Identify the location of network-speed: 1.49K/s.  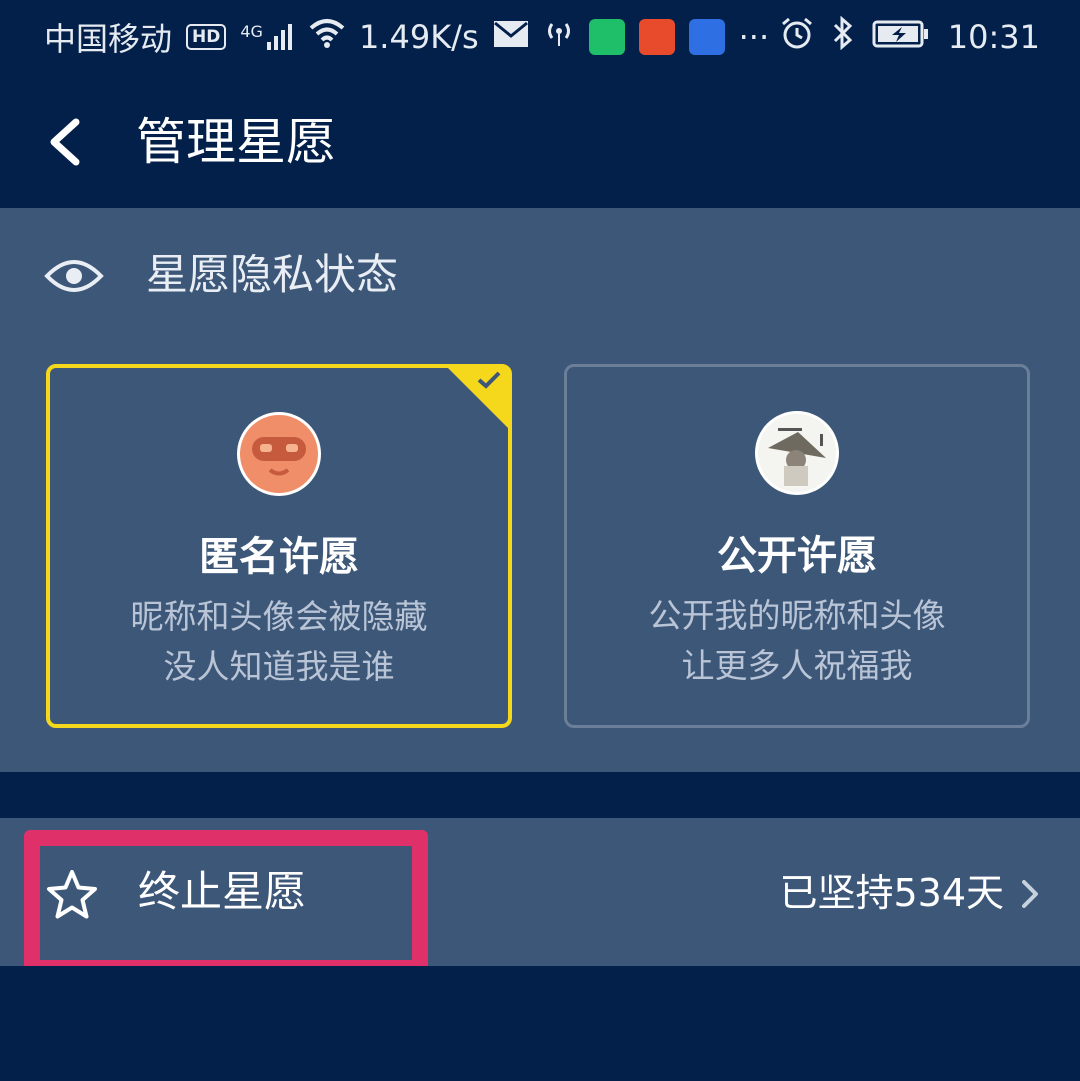
(418, 37).